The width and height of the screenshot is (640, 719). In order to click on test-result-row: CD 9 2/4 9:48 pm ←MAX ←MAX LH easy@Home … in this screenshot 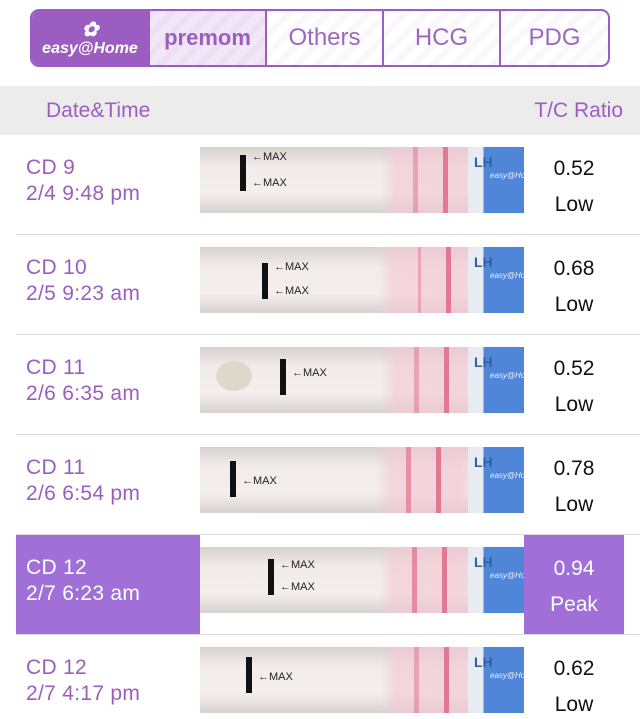, I will do `click(328, 185)`.